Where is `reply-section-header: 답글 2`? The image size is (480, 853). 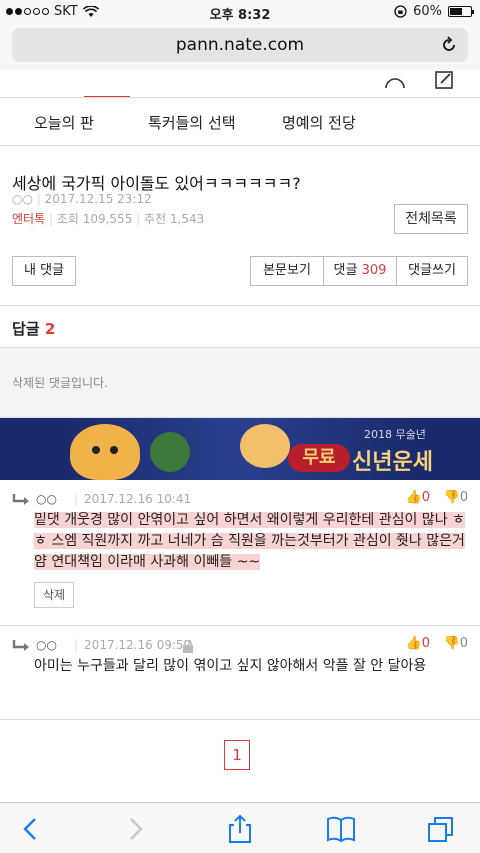 reply-section-header: 답글 2 is located at coordinates (240, 327).